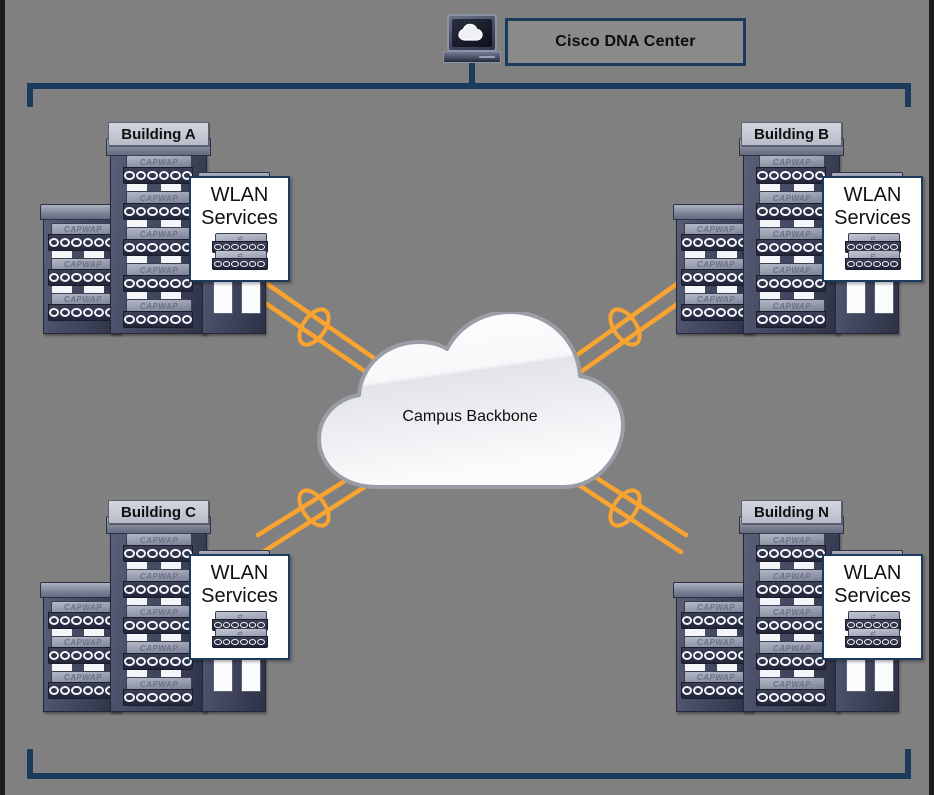 Image resolution: width=934 pixels, height=795 pixels. I want to click on bracket-bottom-right-stub, so click(908, 761).